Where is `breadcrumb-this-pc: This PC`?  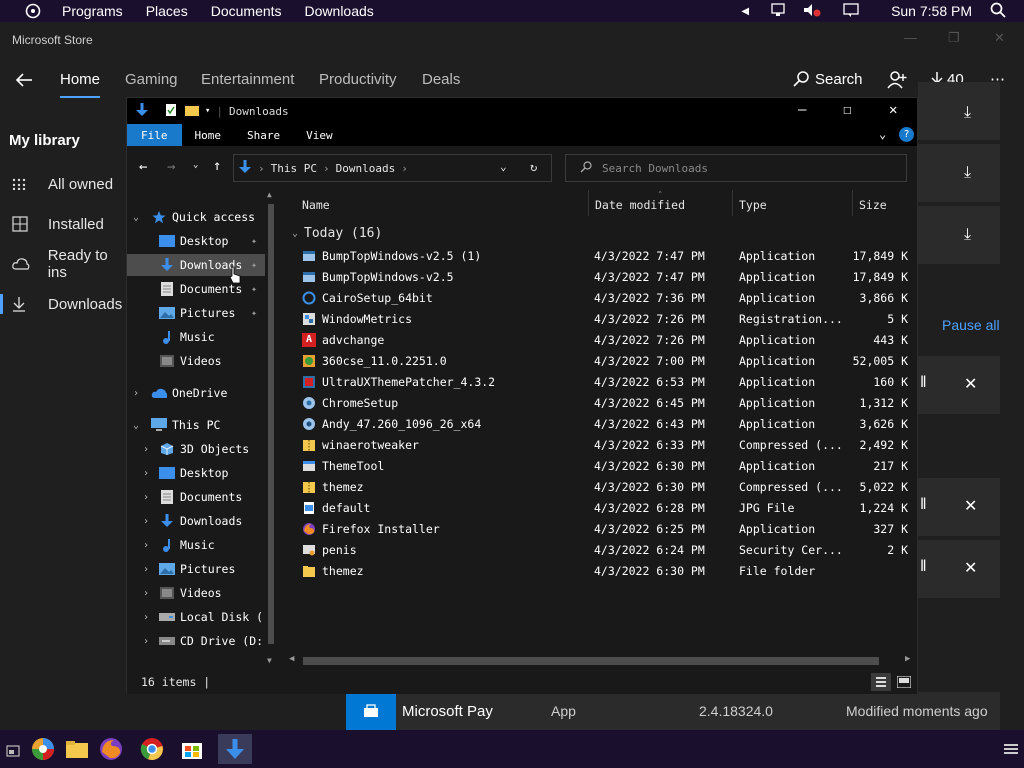
breadcrumb-this-pc: This PC is located at coordinates (294, 168).